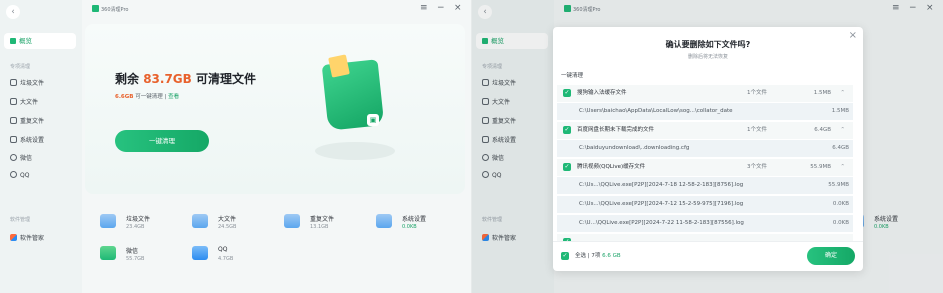 This screenshot has height=293, width=943. Describe the element at coordinates (822, 130) in the screenshot. I see `group-size: 6.4GB` at that location.